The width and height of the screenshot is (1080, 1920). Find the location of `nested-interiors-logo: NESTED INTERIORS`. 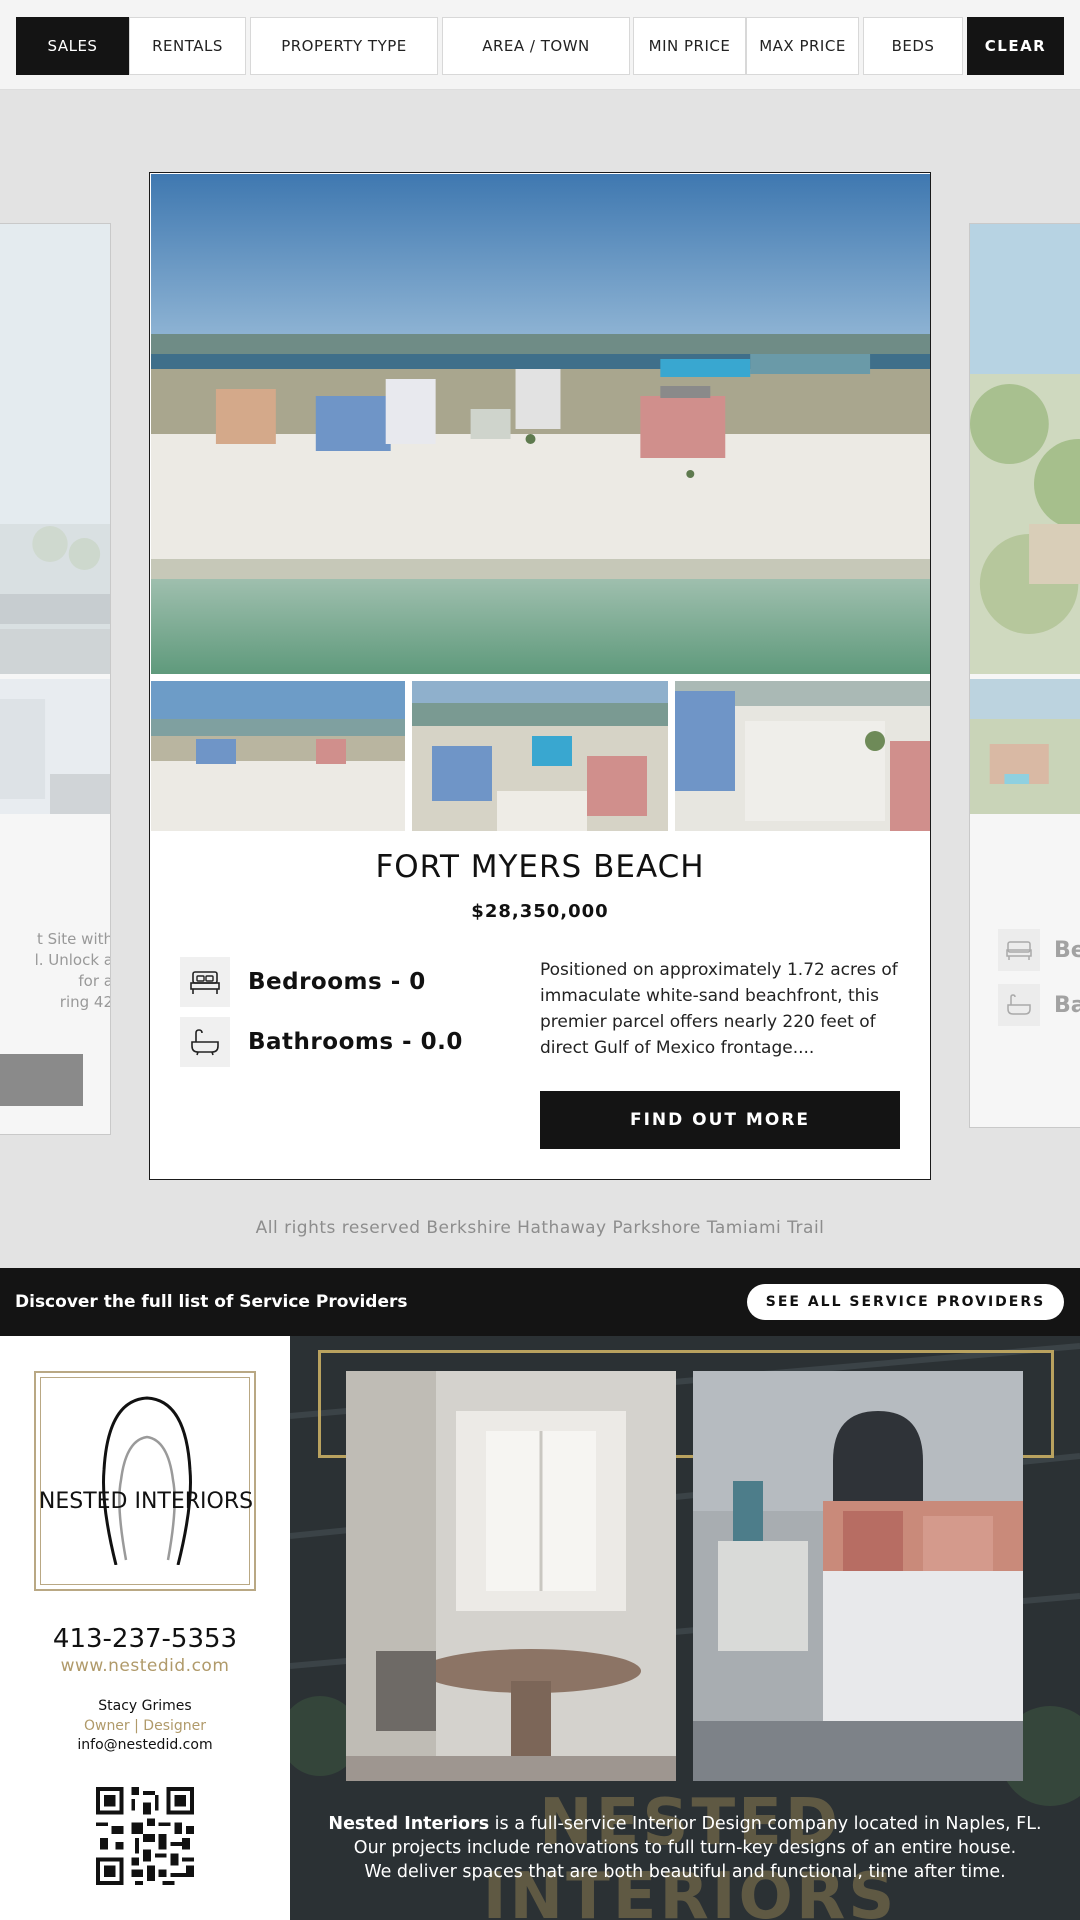

nested-interiors-logo: NESTED INTERIORS is located at coordinates (145, 1481).